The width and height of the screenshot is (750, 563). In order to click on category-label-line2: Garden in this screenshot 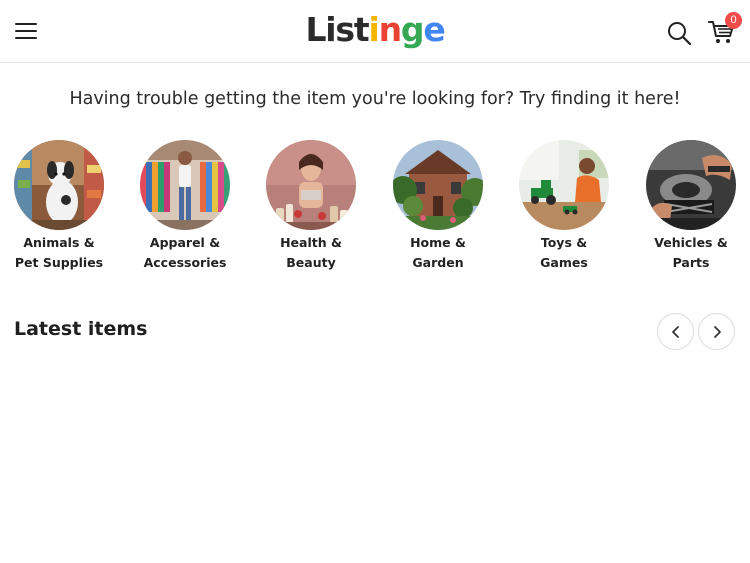, I will do `click(438, 262)`.